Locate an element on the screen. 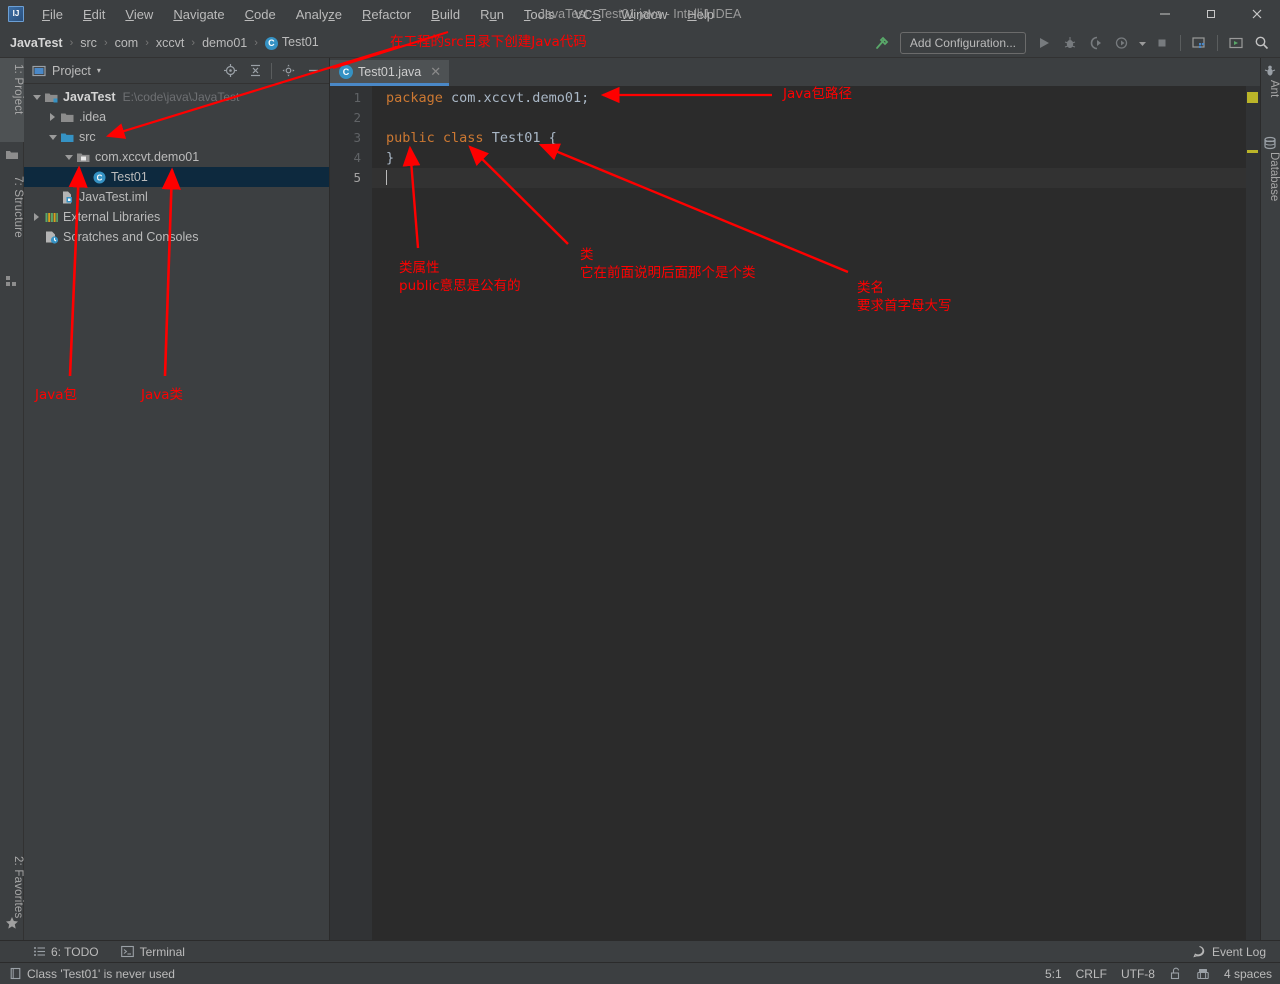 This screenshot has width=1280, height=984. git-branch-icon is located at coordinates (1203, 974).